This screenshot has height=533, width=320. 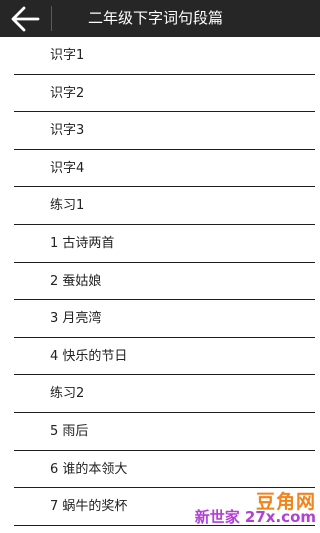 What do you see at coordinates (164, 206) in the screenshot?
I see `lesson-item-lianxi-1: 练习1` at bounding box center [164, 206].